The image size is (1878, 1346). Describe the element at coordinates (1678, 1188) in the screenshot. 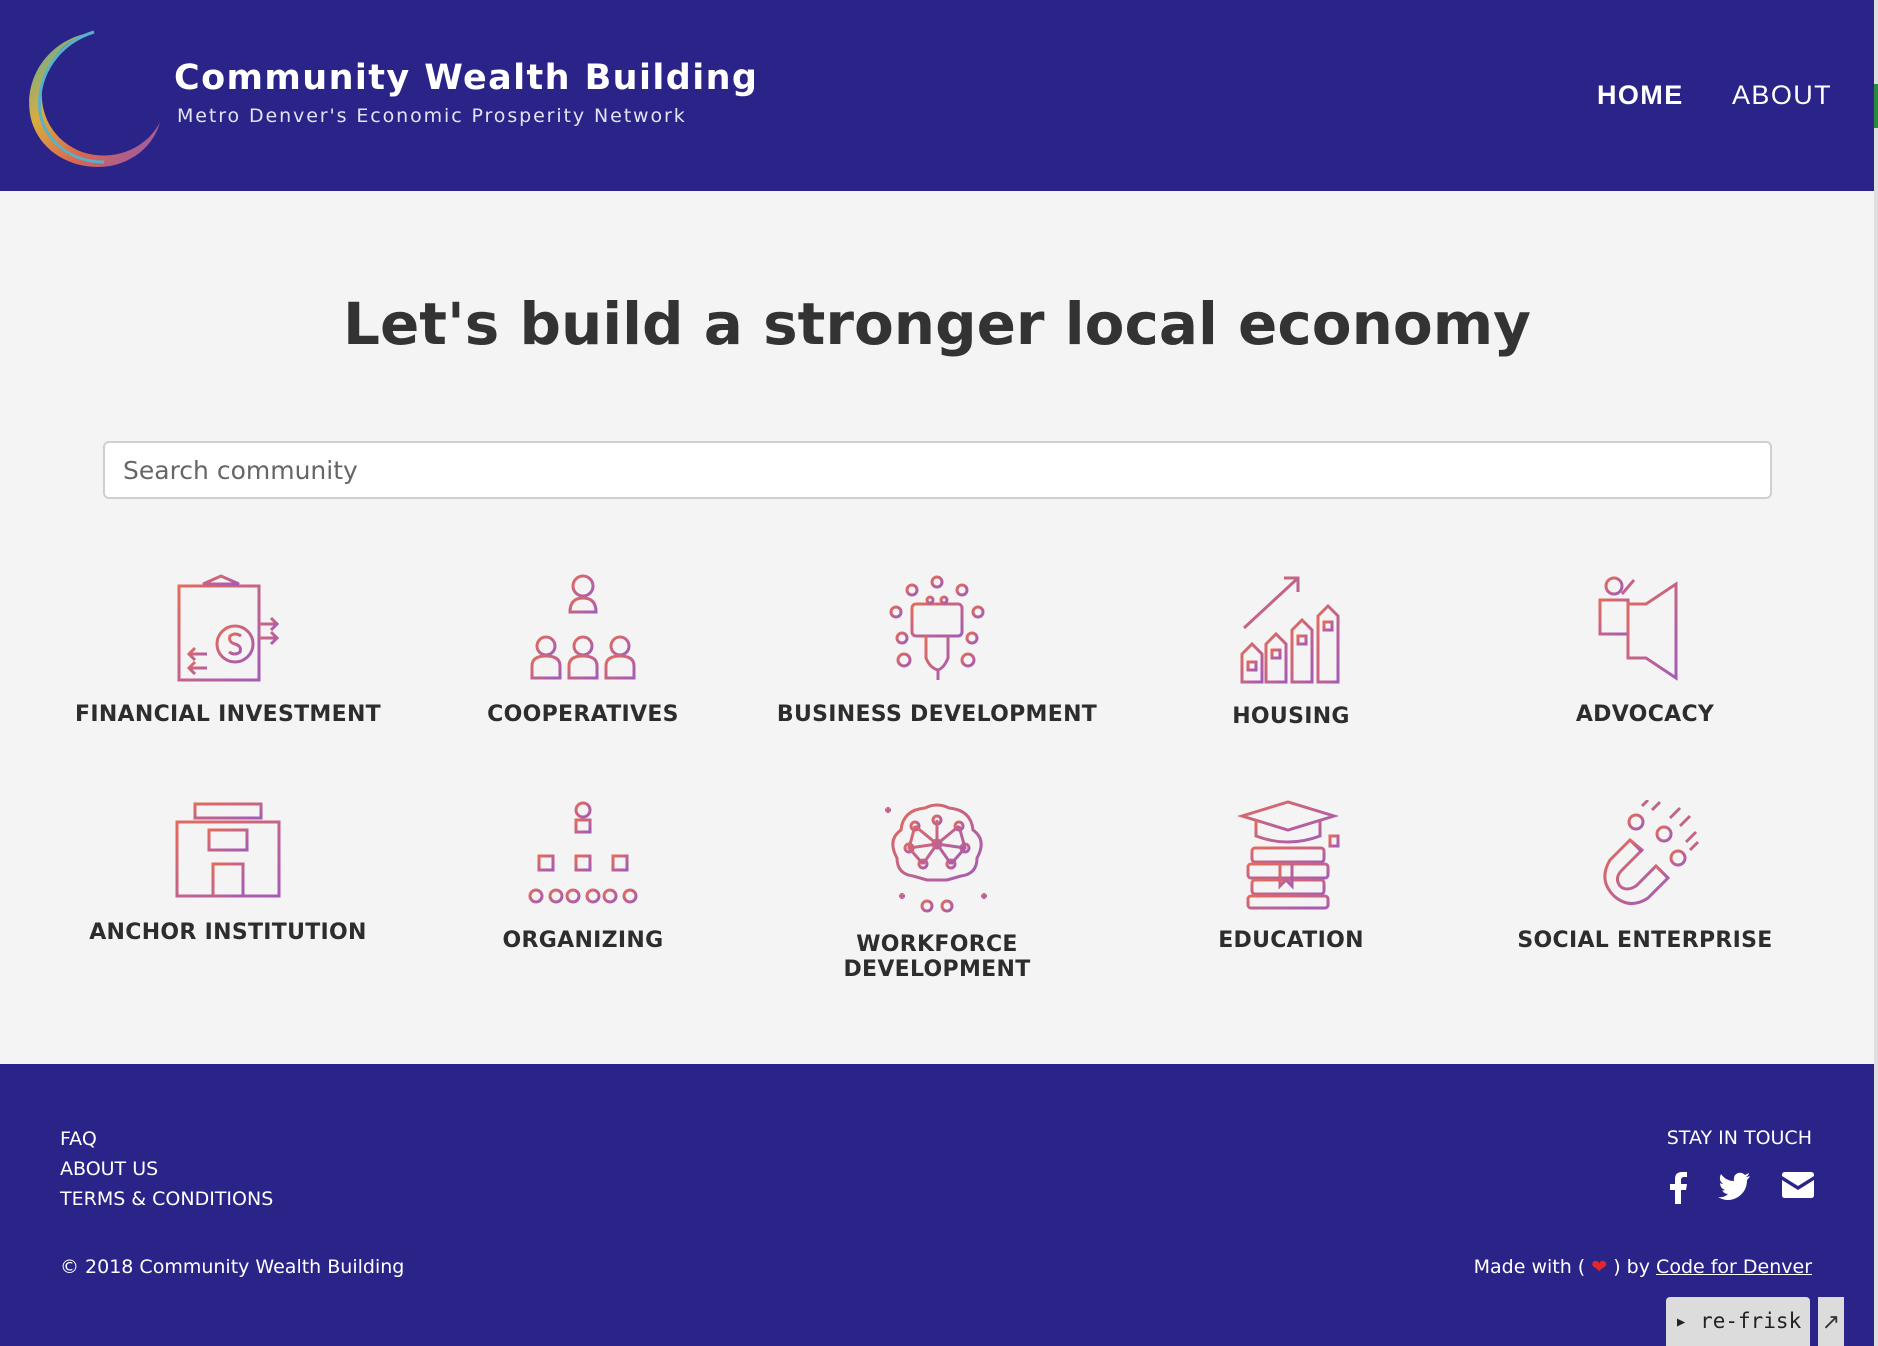

I see `facebook-icon` at that location.